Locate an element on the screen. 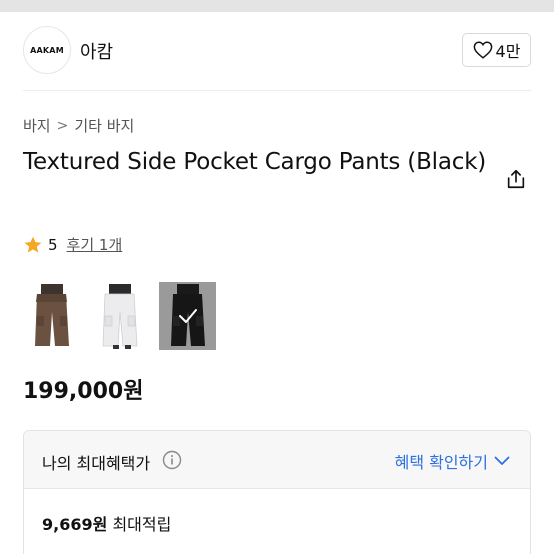  brand-logo: AAKAM is located at coordinates (47, 50).